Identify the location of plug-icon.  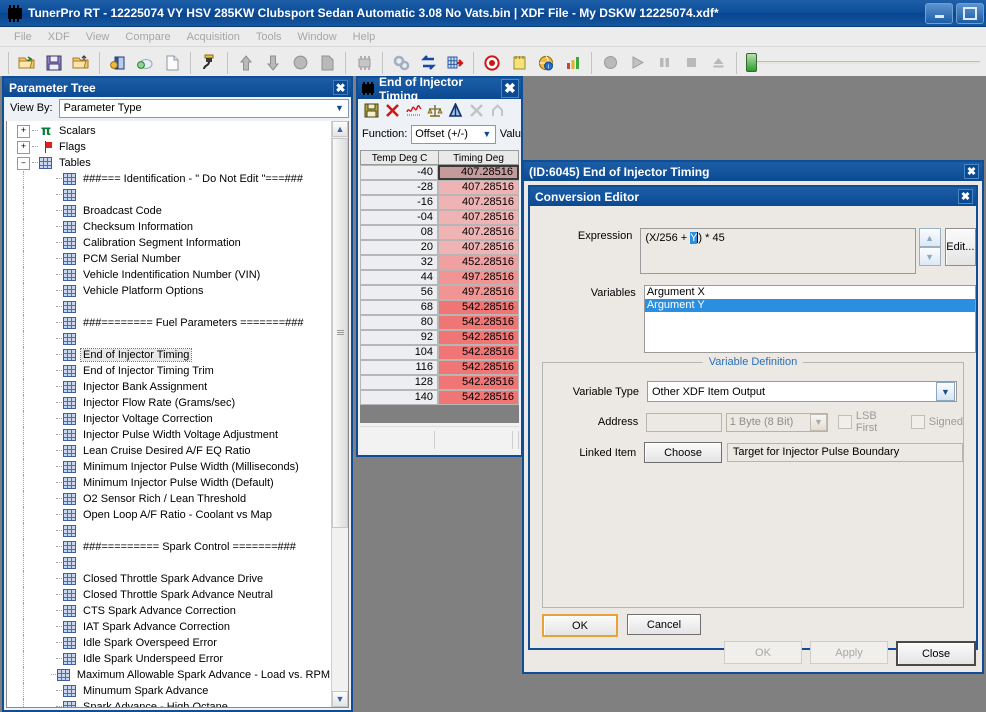
(209, 63).